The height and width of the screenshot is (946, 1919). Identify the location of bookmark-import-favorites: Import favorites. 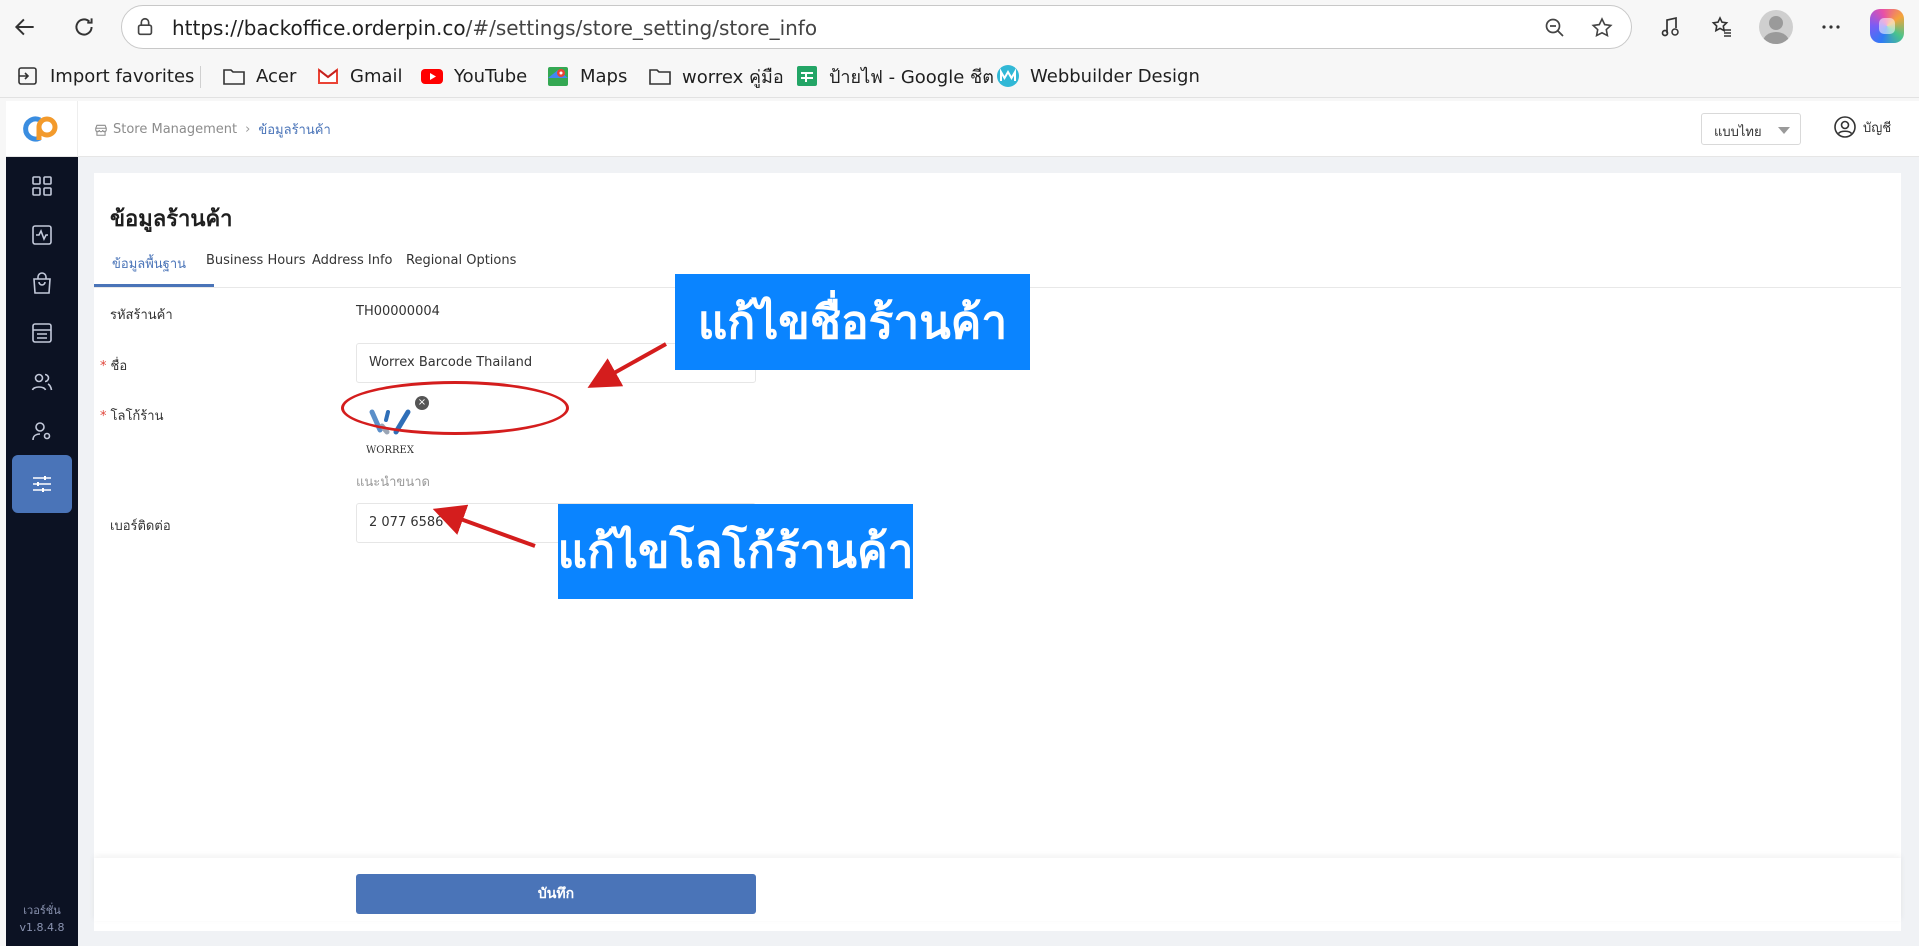
(105, 76).